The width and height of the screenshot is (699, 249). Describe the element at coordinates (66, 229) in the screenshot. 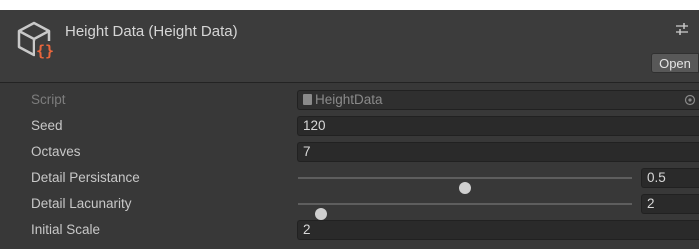

I see `initial-scale-label: Initial Scale` at that location.